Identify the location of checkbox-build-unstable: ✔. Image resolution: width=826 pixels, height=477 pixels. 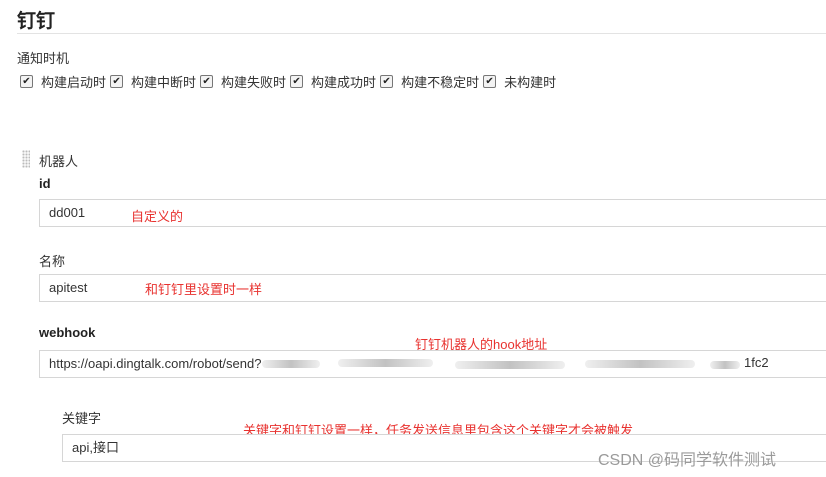
(387, 81).